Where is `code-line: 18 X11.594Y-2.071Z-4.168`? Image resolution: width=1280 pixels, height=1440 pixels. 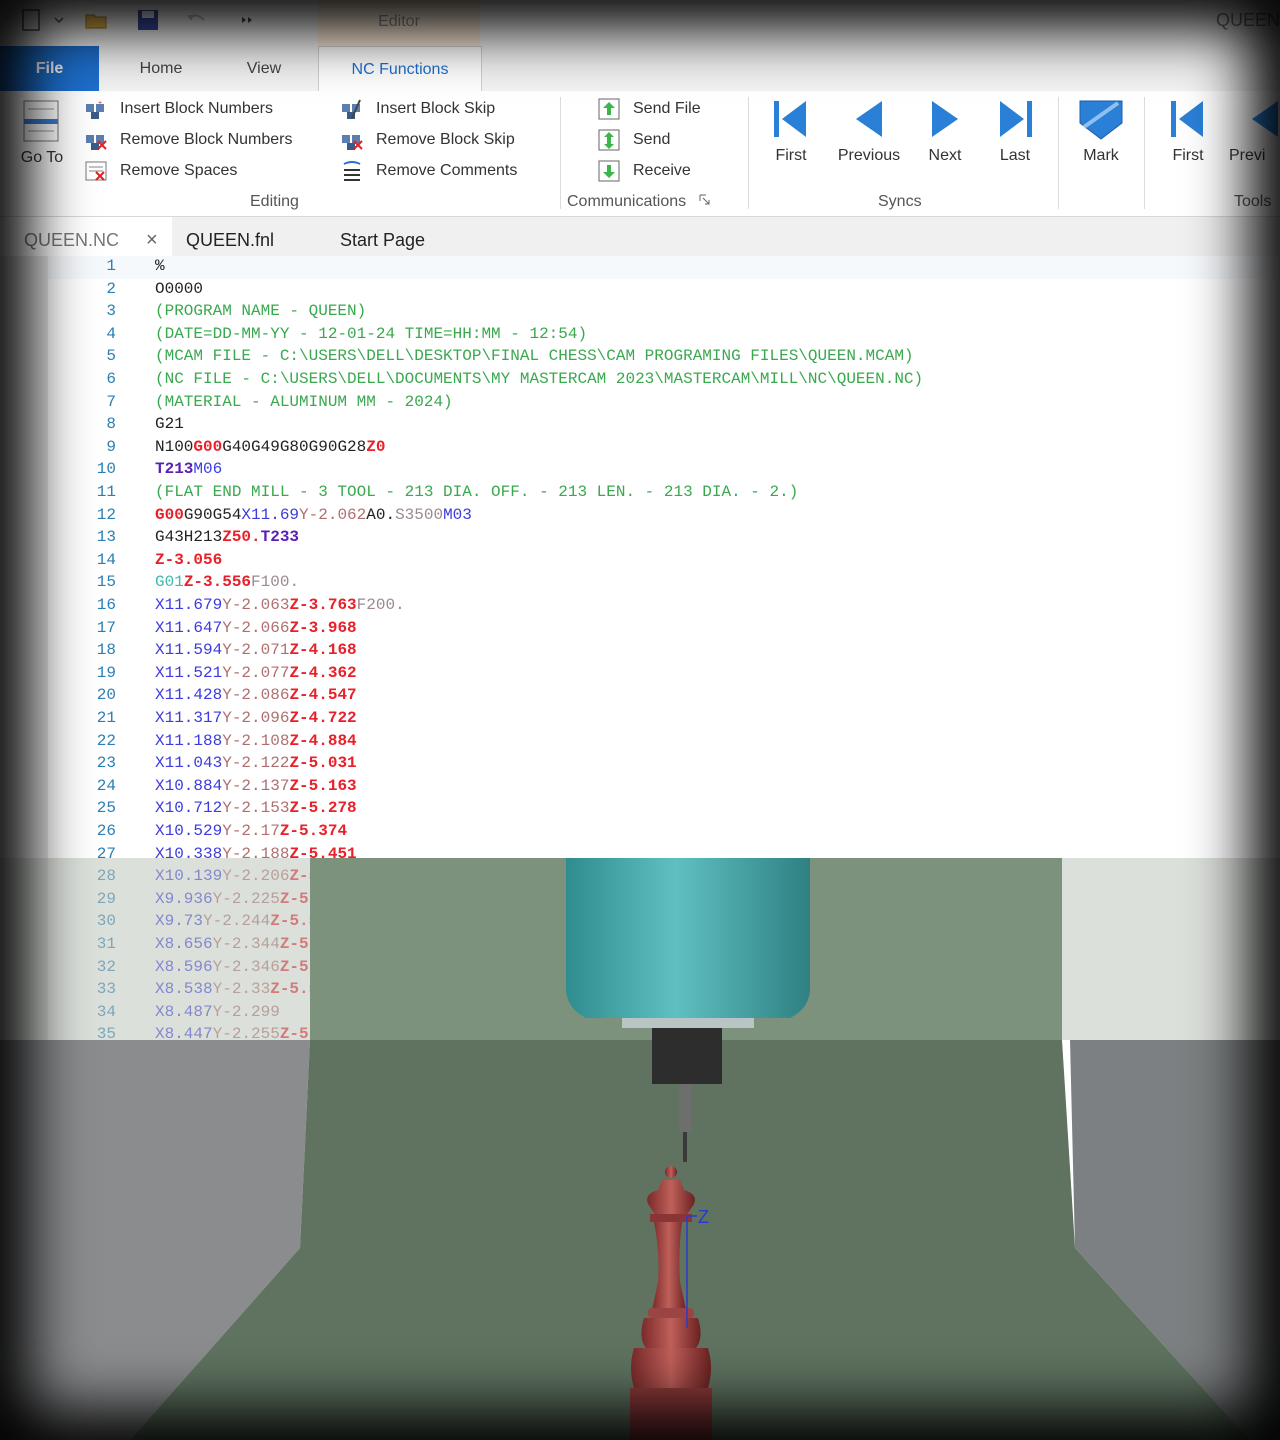
code-line: 18 X11.594Y-2.071Z-4.168 is located at coordinates (664, 651).